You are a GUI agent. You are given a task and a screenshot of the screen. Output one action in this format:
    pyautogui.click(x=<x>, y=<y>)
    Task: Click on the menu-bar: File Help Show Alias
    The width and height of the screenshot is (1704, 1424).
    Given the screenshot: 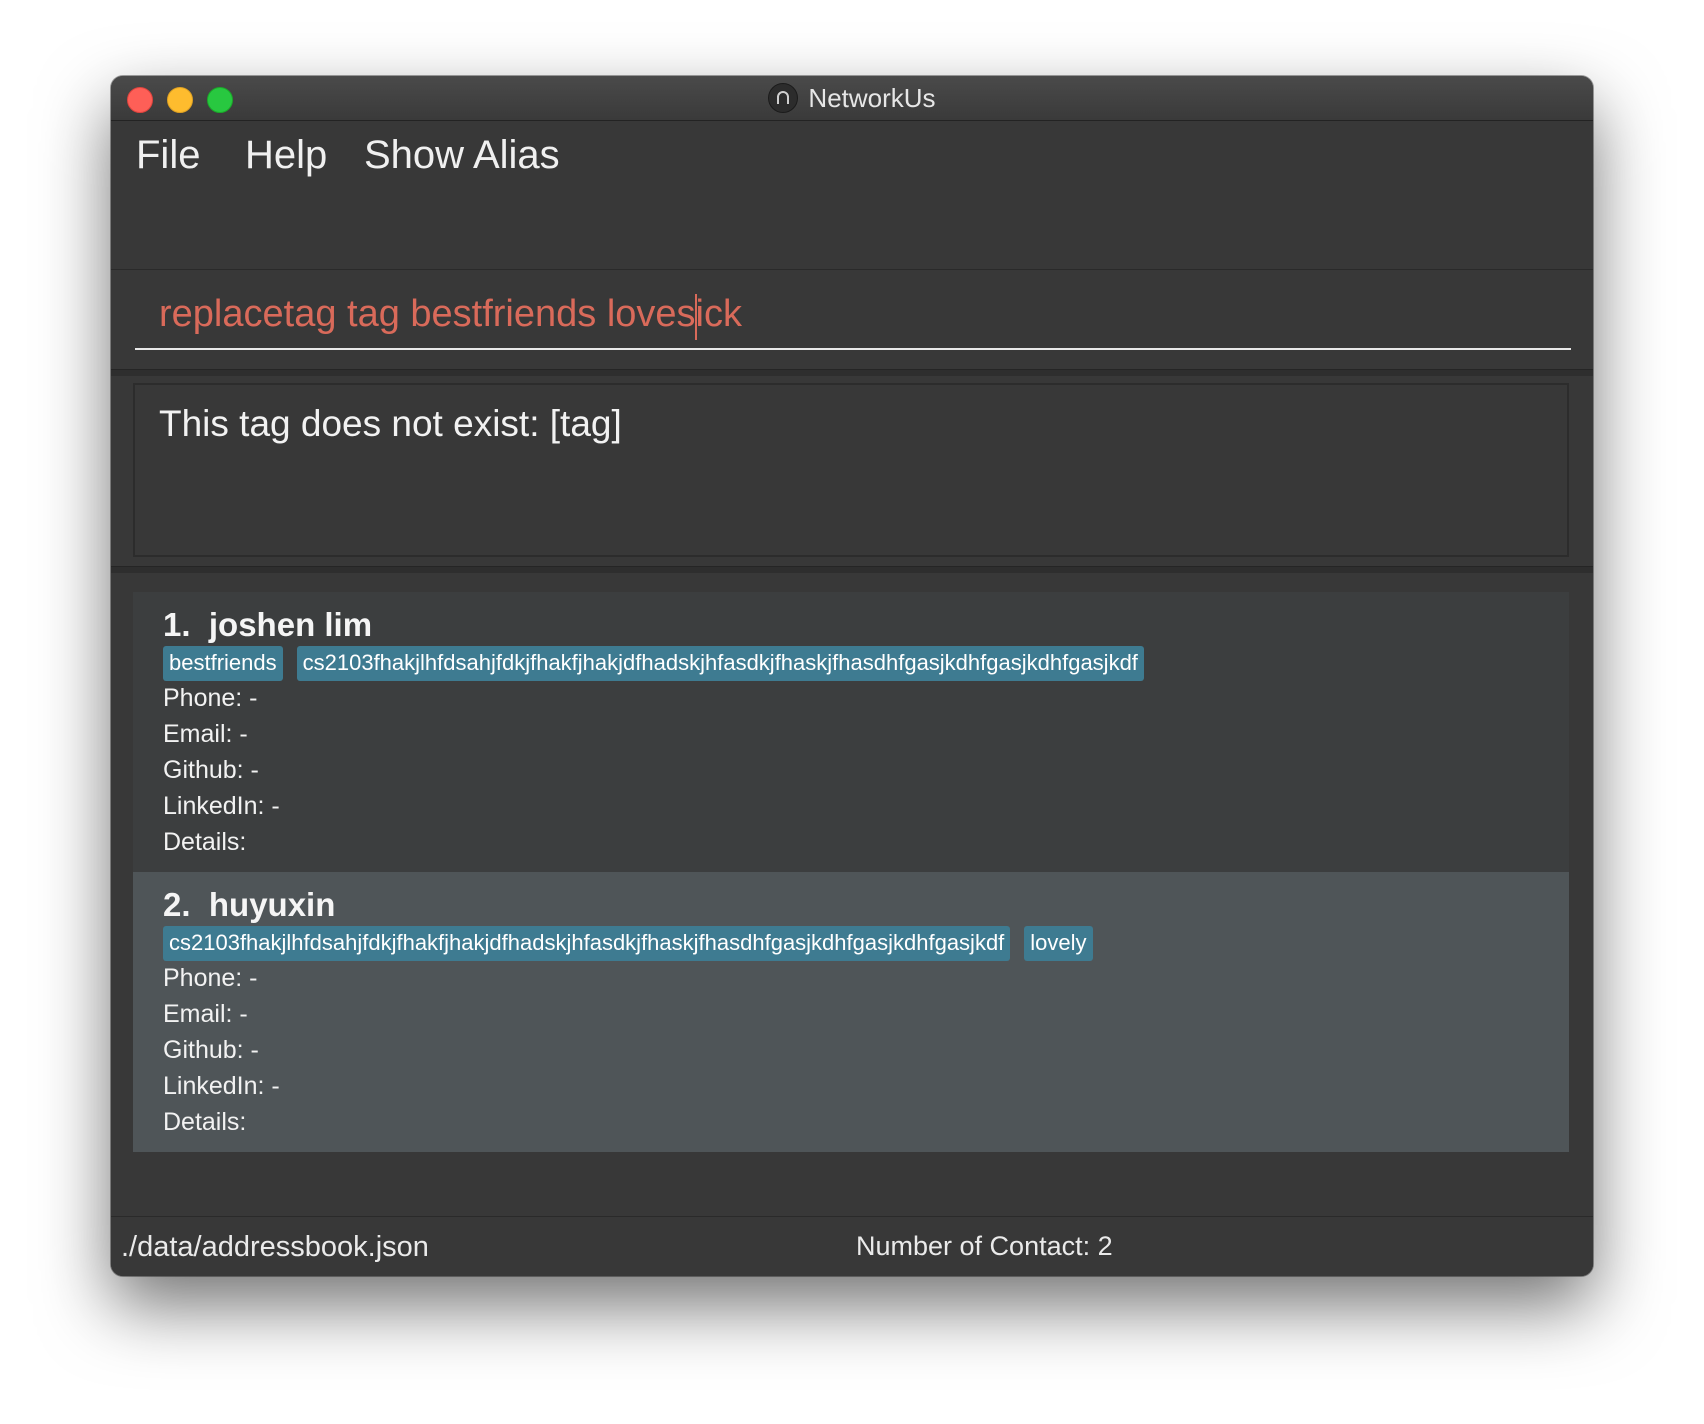 What is the action you would take?
    pyautogui.click(x=852, y=195)
    